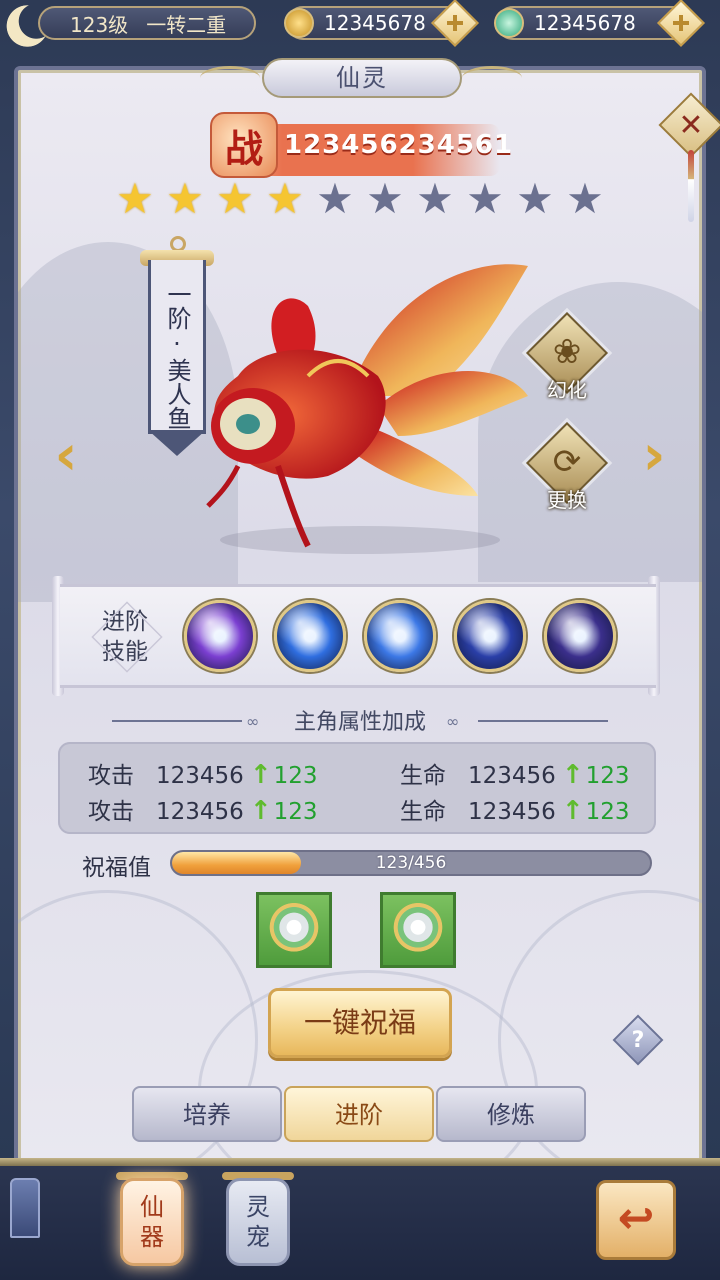  Describe the element at coordinates (230, 78) in the screenshot. I see `title-ornament-left` at that location.